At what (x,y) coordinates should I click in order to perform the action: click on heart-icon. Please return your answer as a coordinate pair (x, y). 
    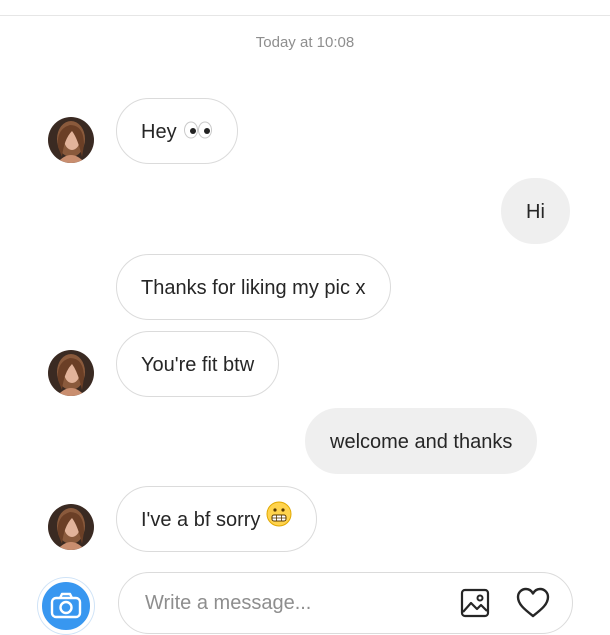
    Looking at the image, I should click on (533, 605).